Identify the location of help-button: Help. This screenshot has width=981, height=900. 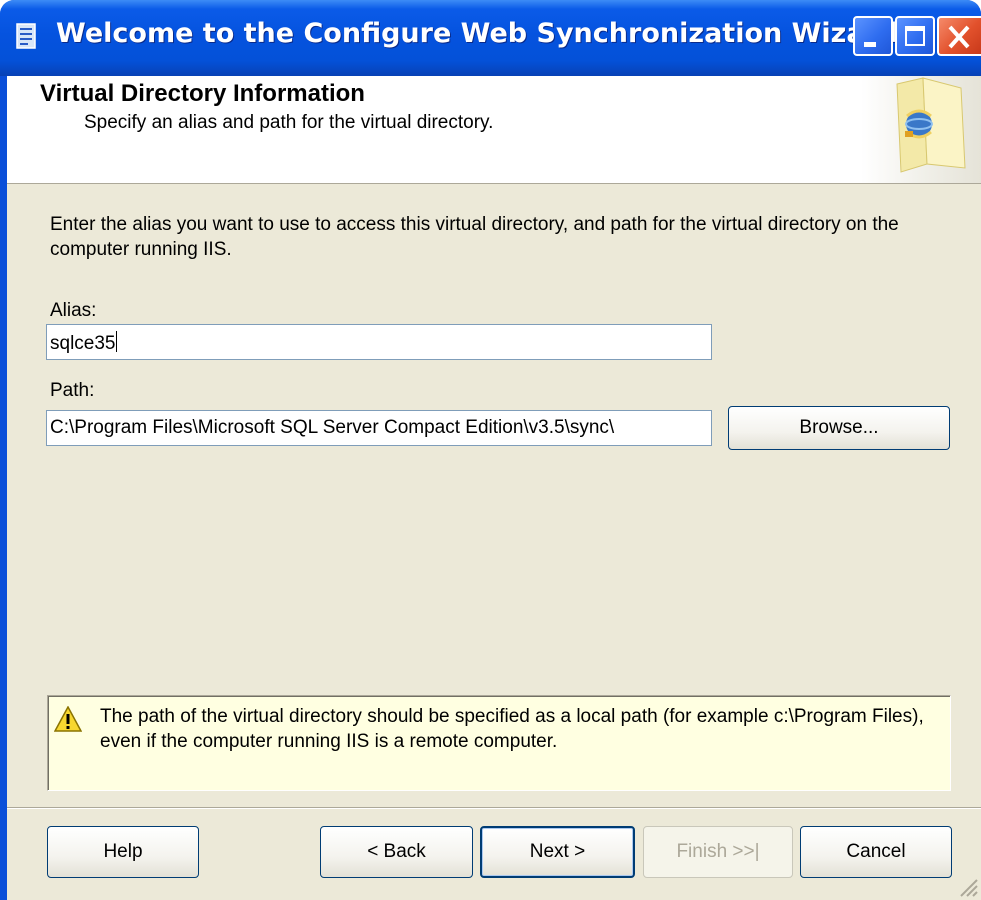
(123, 852).